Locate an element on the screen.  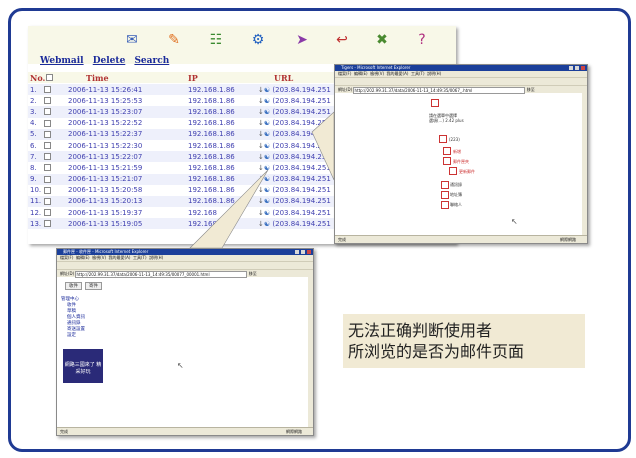
caption-line-2: 所浏览的是否为邮件页面 is located at coordinates (436, 351).